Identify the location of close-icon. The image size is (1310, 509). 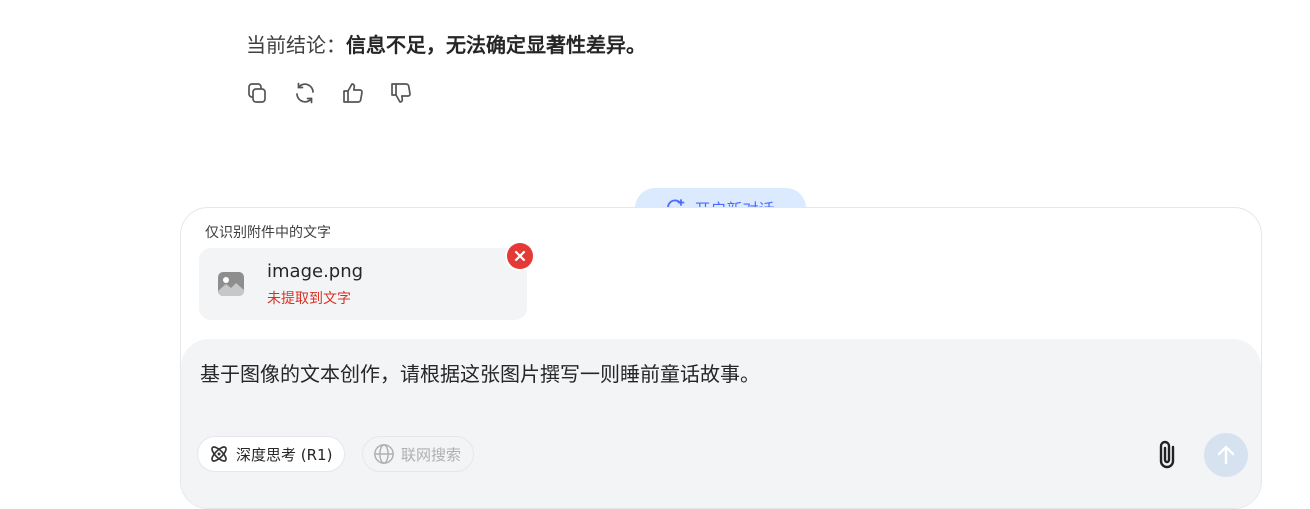
(520, 256).